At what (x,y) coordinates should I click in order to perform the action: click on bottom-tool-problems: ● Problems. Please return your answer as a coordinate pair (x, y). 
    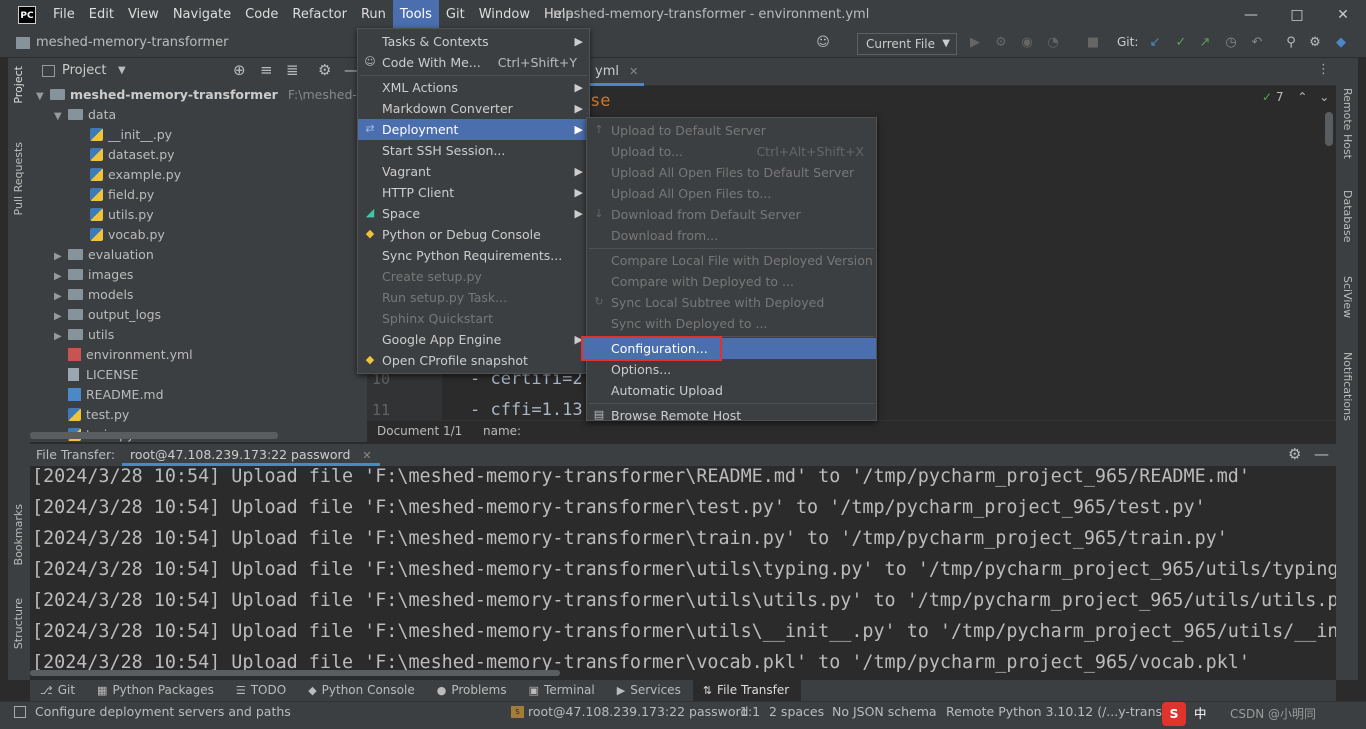
    Looking at the image, I should click on (473, 690).